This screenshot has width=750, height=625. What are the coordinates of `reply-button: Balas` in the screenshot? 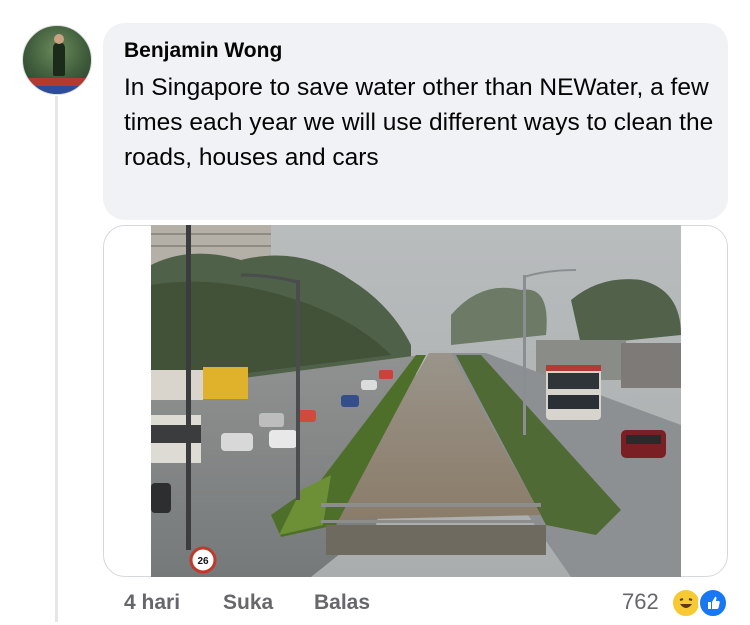 It's located at (342, 603).